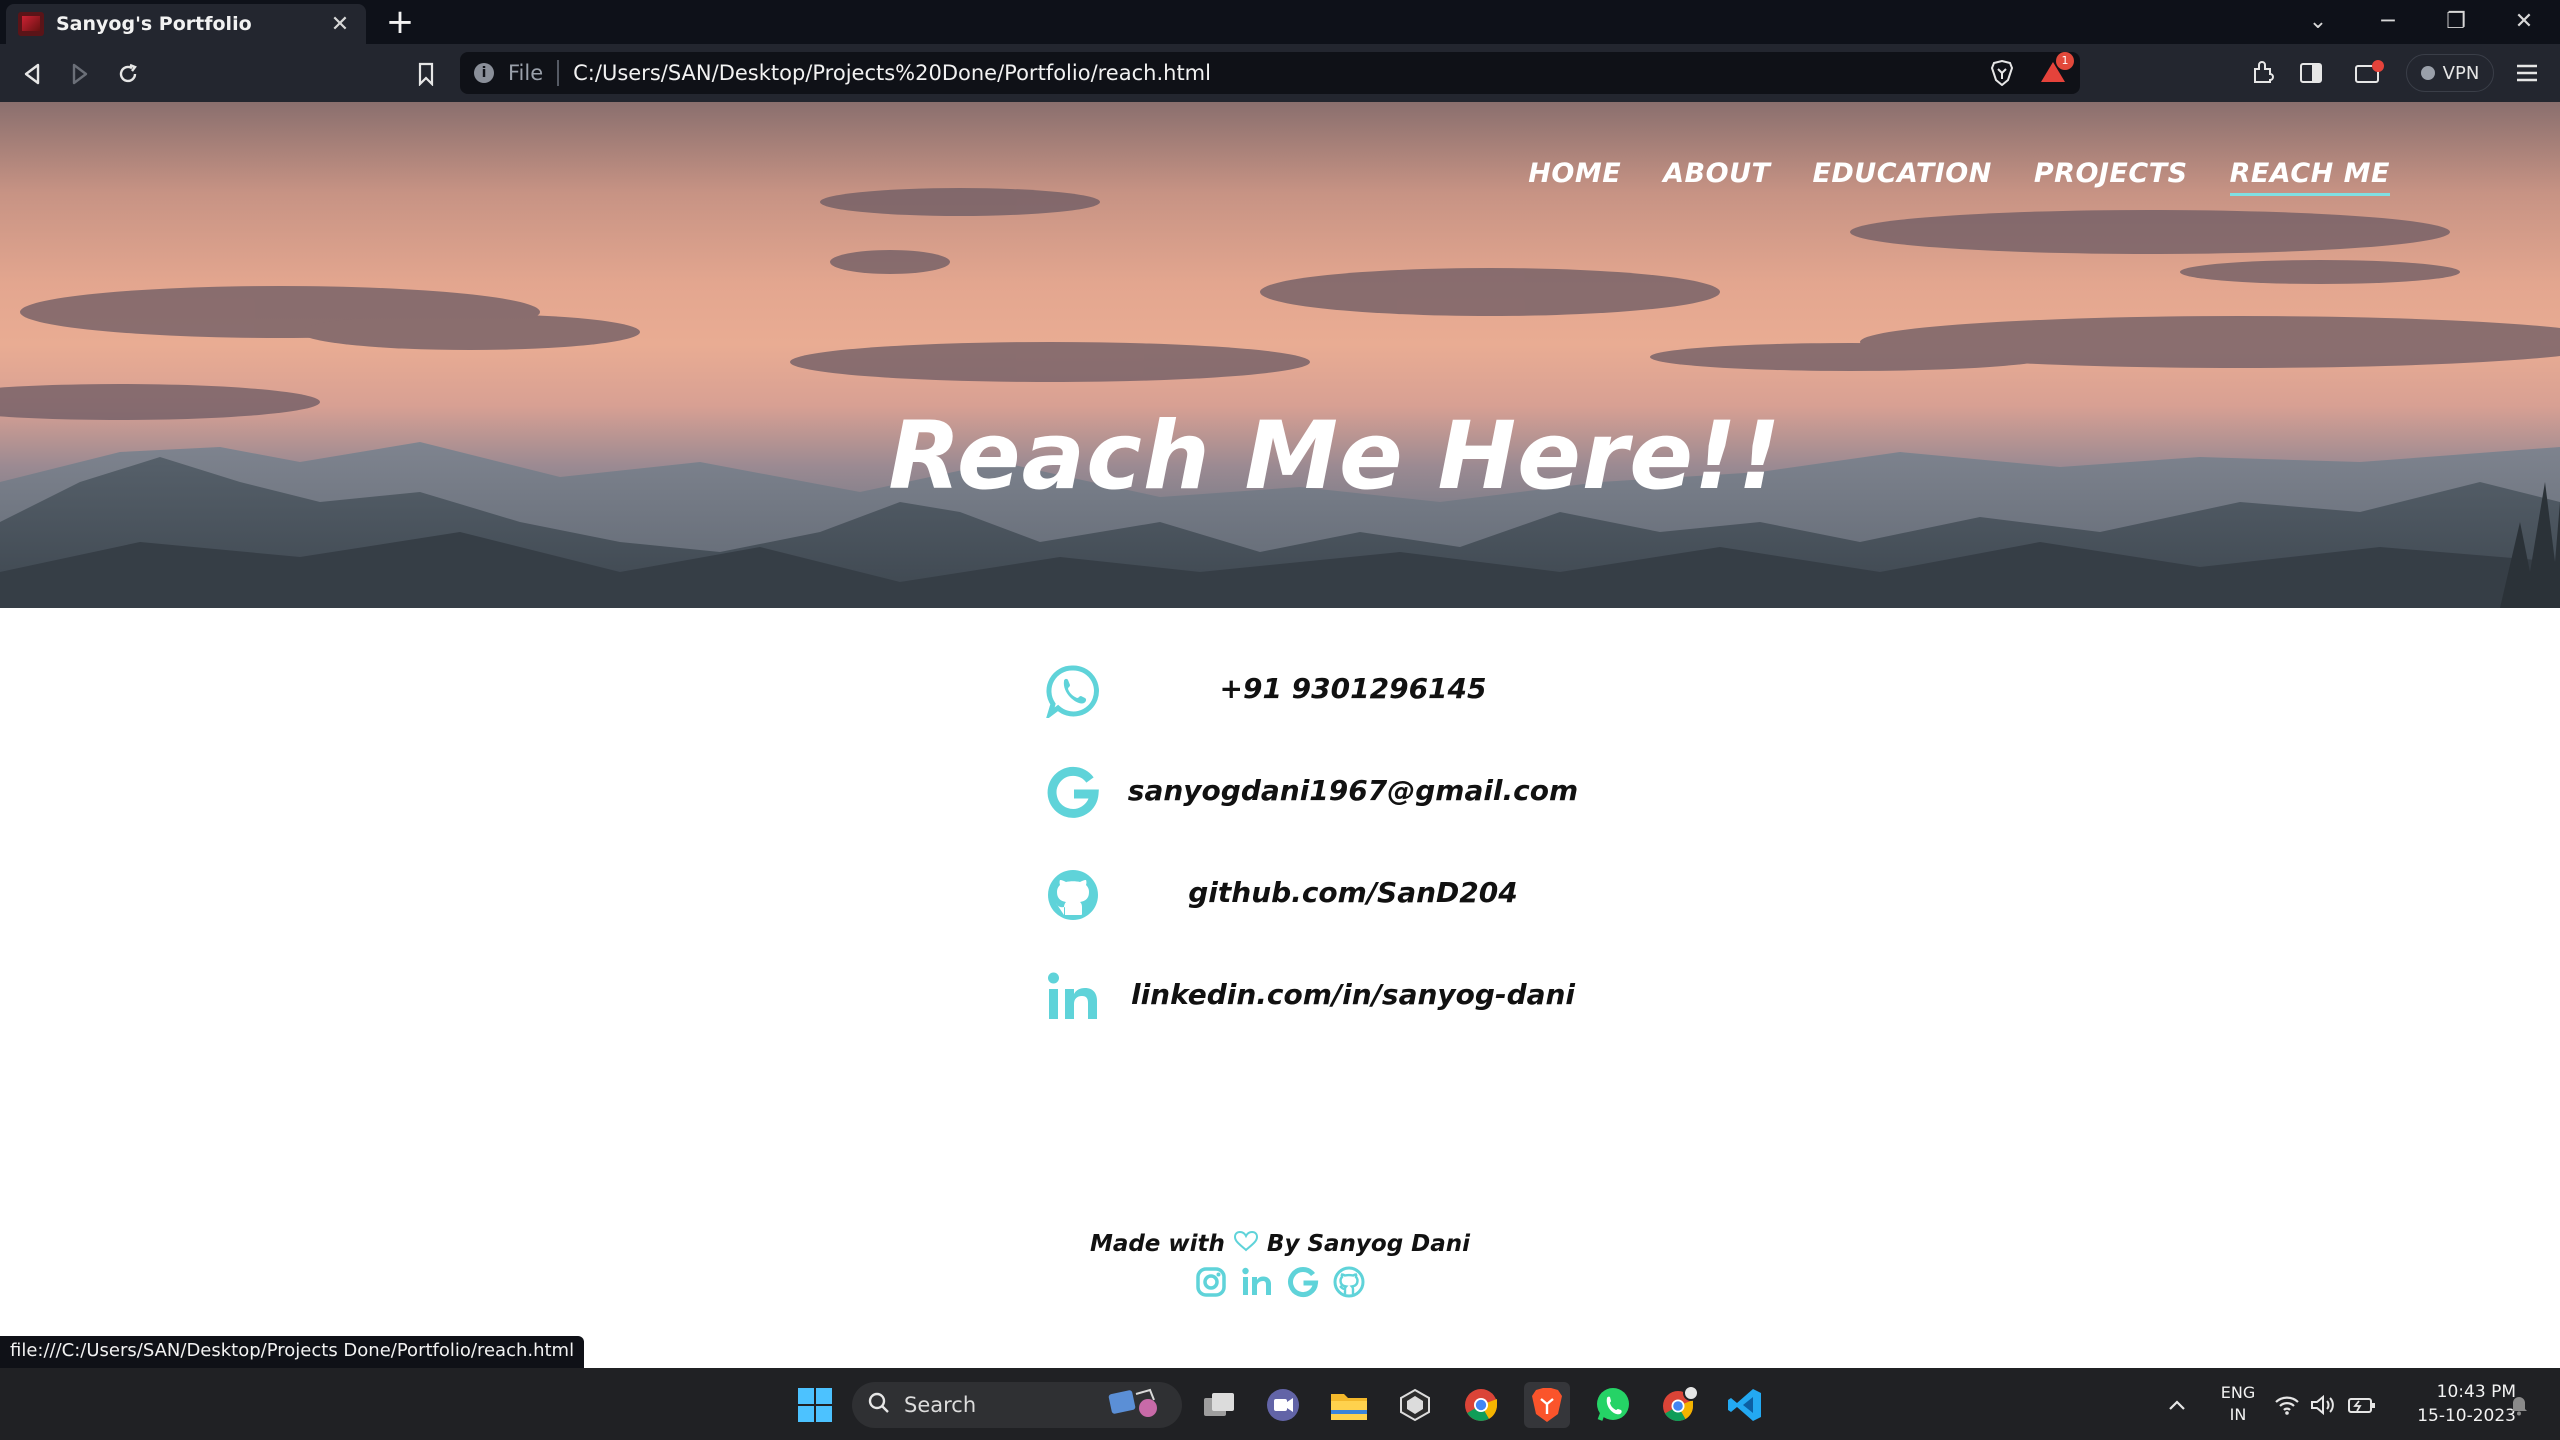 This screenshot has height=1440, width=2560. I want to click on page-title: Reach Me Here!!, so click(1335, 456).